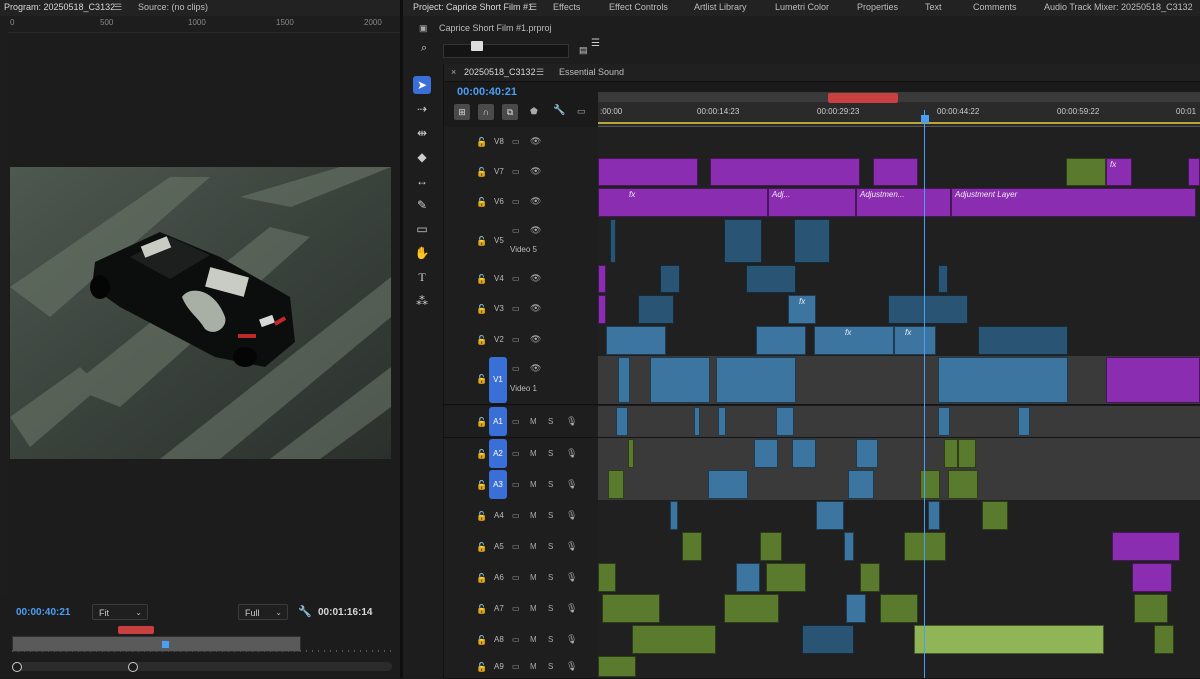 Image resolution: width=1200 pixels, height=679 pixels. Describe the element at coordinates (422, 277) in the screenshot. I see `type-tool-icon: T` at that location.